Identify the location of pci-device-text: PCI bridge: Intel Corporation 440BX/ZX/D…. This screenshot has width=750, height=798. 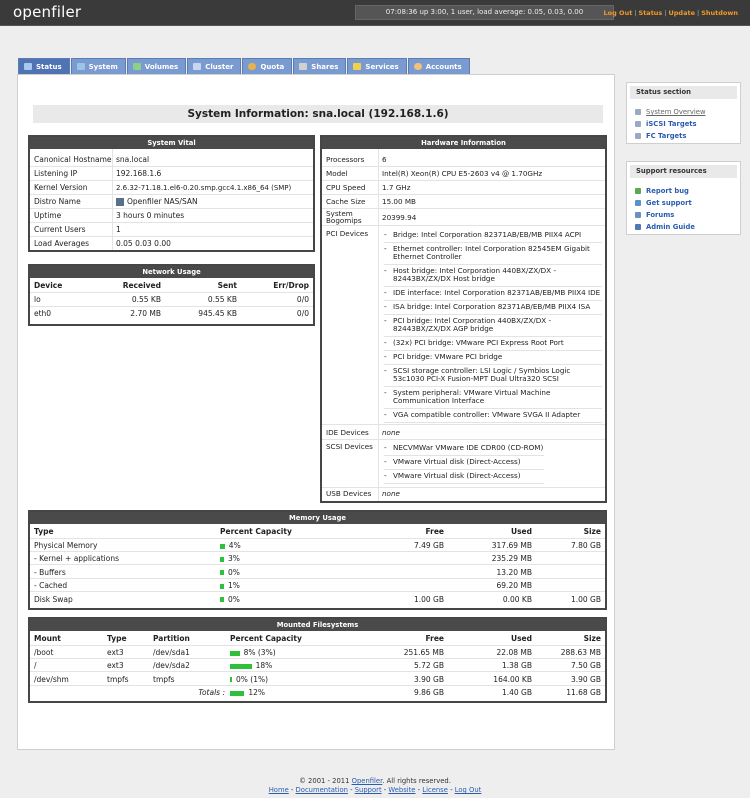
(472, 324).